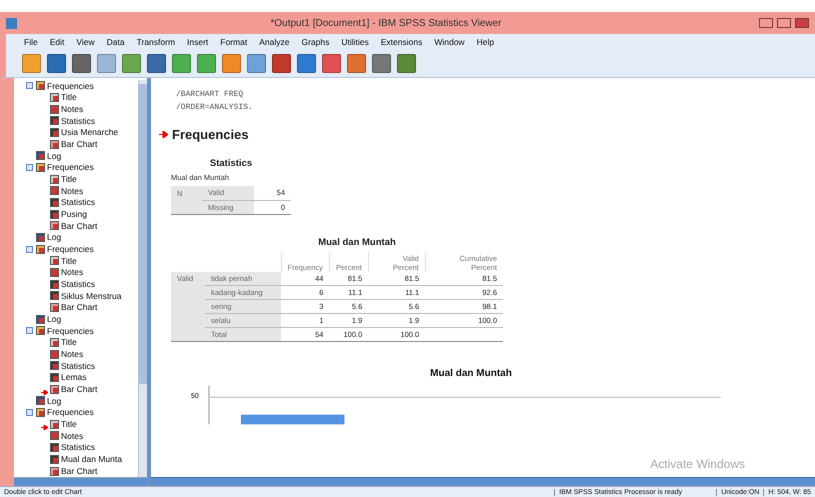 Image resolution: width=815 pixels, height=497 pixels. What do you see at coordinates (386, 23) in the screenshot?
I see `window-title: *Output1 [Document1] - IBM SPSS Statistics Viewer` at bounding box center [386, 23].